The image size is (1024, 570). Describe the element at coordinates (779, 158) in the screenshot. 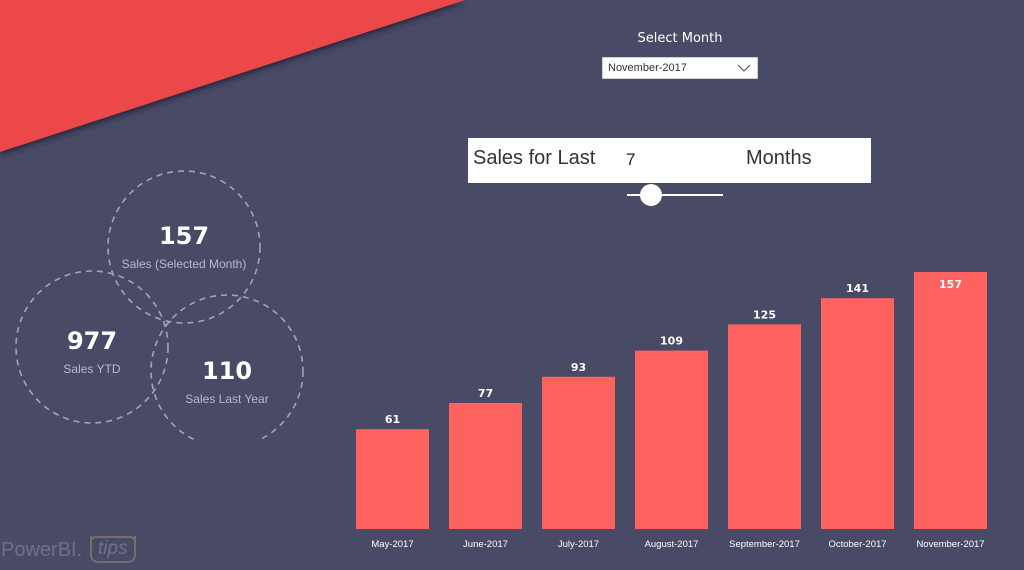

I see `months-label: Months` at that location.